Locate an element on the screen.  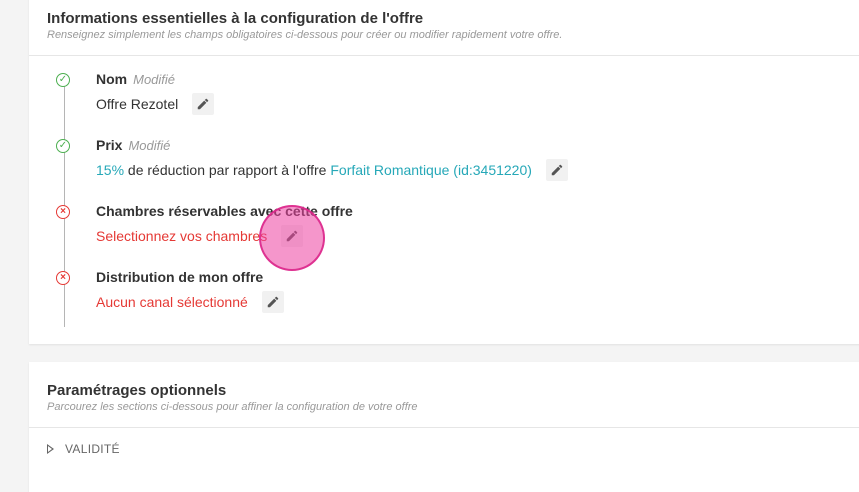
step-value: Aucun canal sélectionné is located at coordinates (190, 302).